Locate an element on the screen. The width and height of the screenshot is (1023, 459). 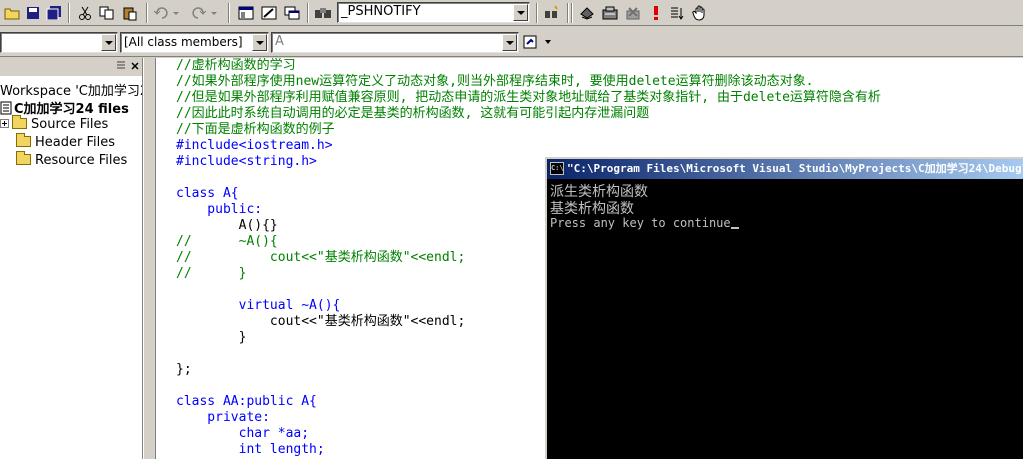
code-line: private: is located at coordinates (223, 417).